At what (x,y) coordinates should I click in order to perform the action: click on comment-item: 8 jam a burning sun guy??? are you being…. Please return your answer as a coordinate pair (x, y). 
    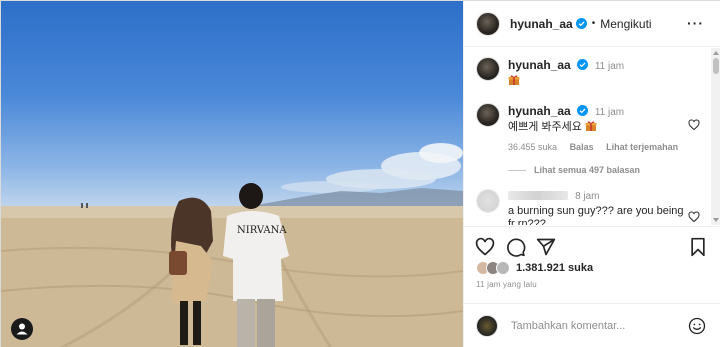
    Looking at the image, I should click on (582, 207).